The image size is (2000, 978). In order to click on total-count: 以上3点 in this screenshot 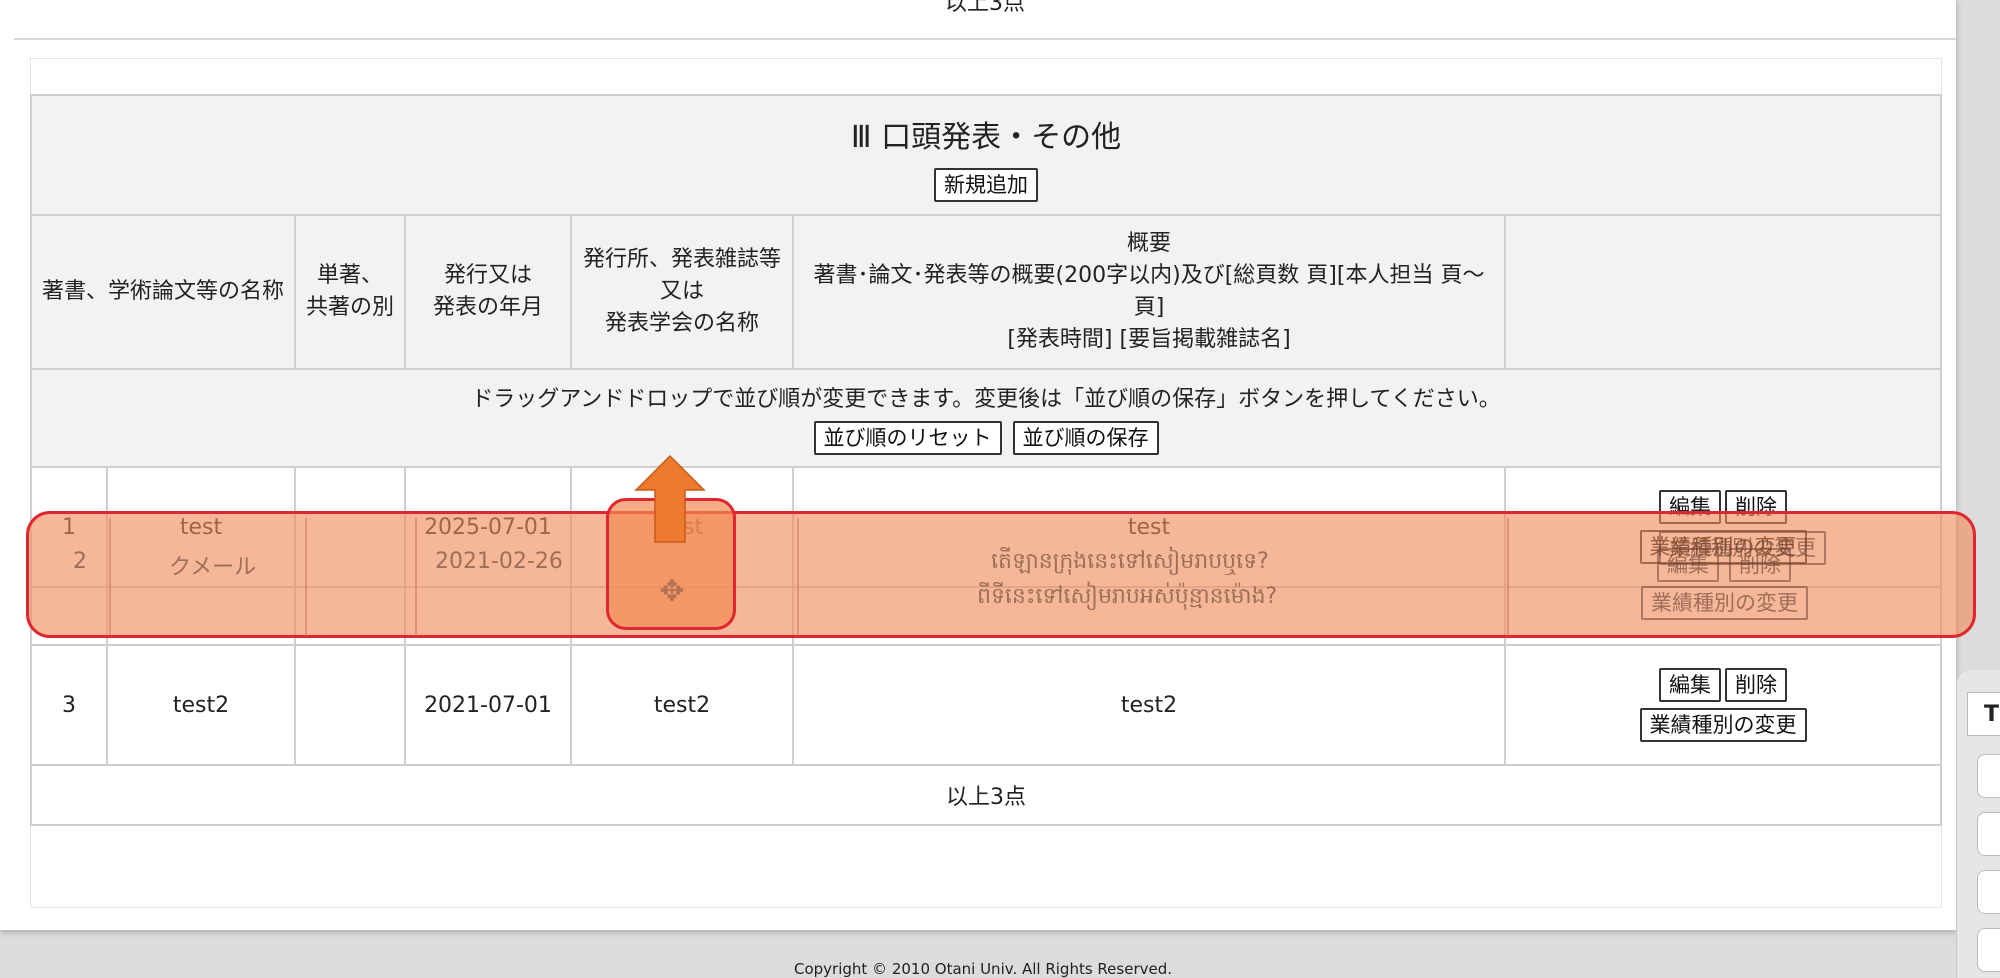, I will do `click(986, 795)`.